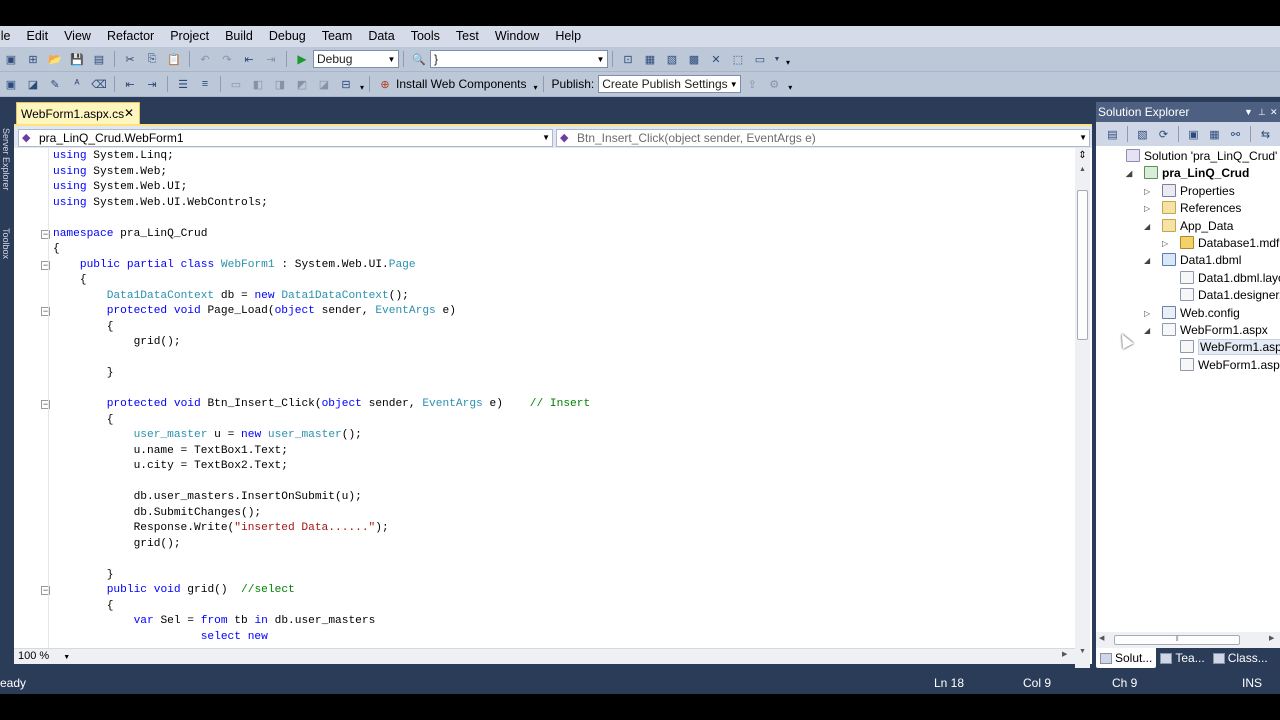 The image size is (1280, 720). What do you see at coordinates (425, 36) in the screenshot?
I see `menu-item-tools: Tools` at bounding box center [425, 36].